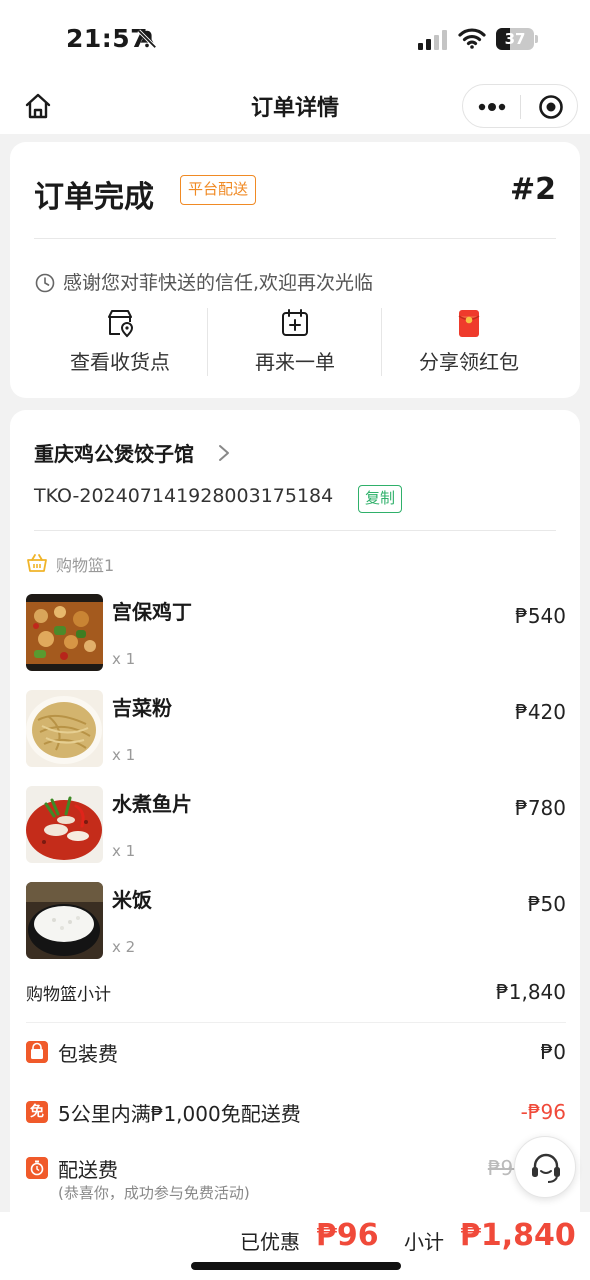 This screenshot has width=590, height=1280. I want to click on item-price: ₱420, so click(540, 712).